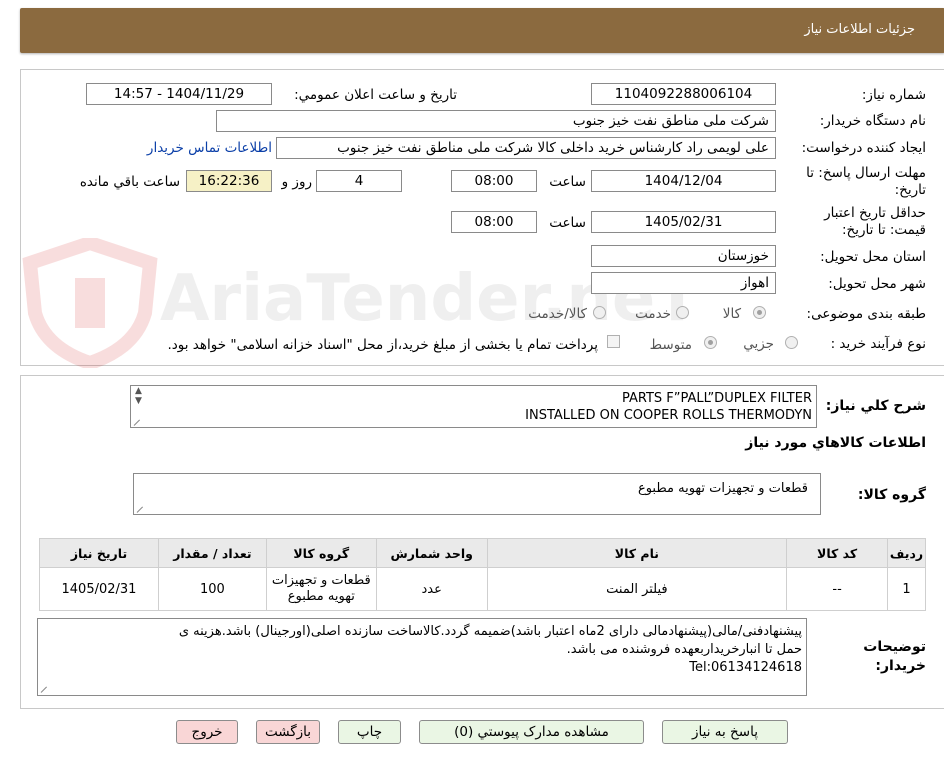 The width and height of the screenshot is (944, 764). I want to click on province-field: خوزستان, so click(683, 256).